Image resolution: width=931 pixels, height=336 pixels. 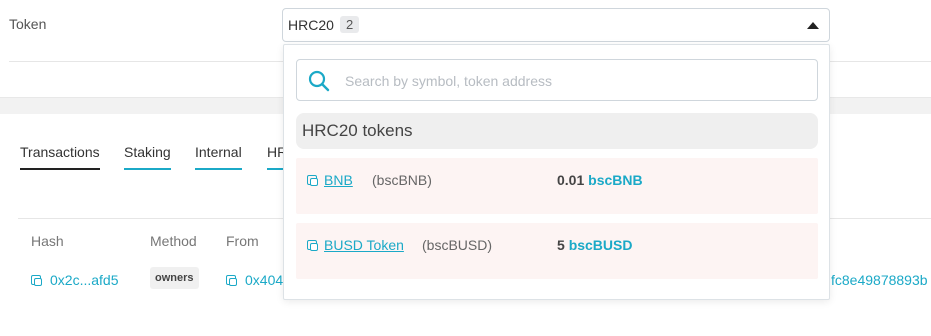 What do you see at coordinates (311, 25) in the screenshot?
I see `token-select-value: HRC20` at bounding box center [311, 25].